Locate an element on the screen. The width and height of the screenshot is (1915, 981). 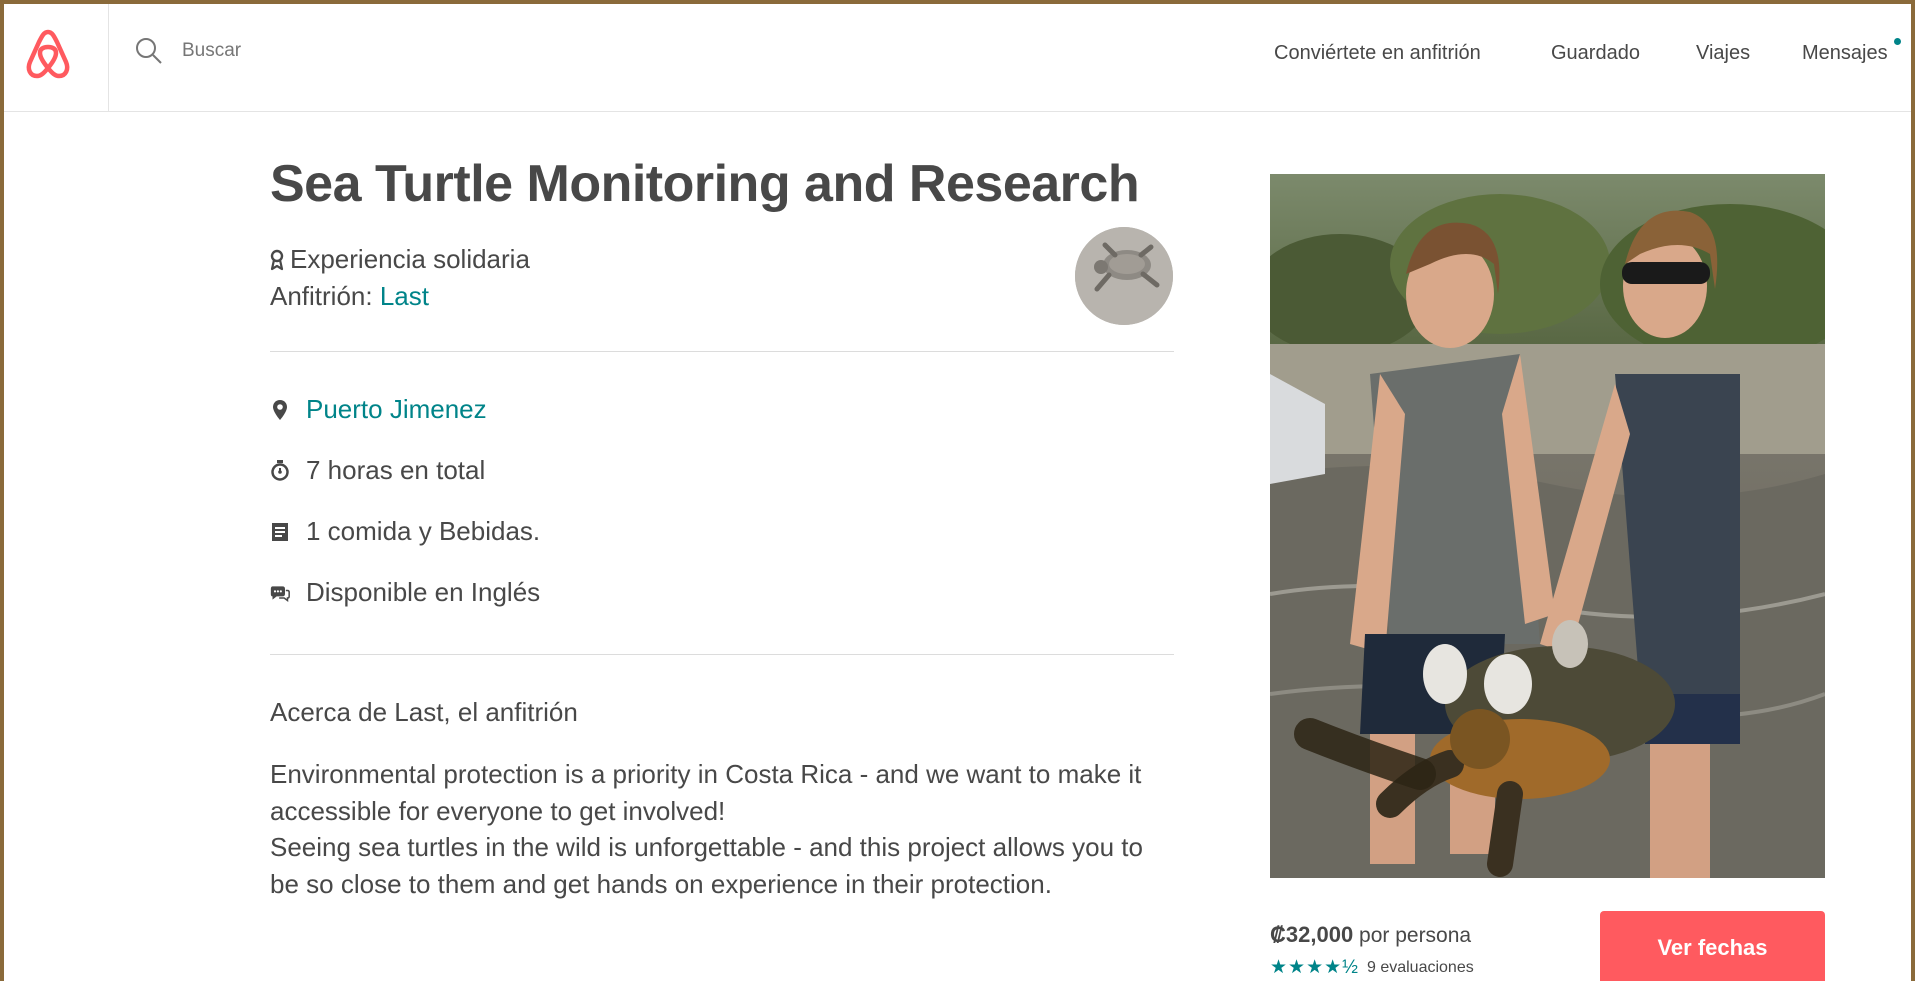
duration-text: 7 horas en total is located at coordinates (396, 470).